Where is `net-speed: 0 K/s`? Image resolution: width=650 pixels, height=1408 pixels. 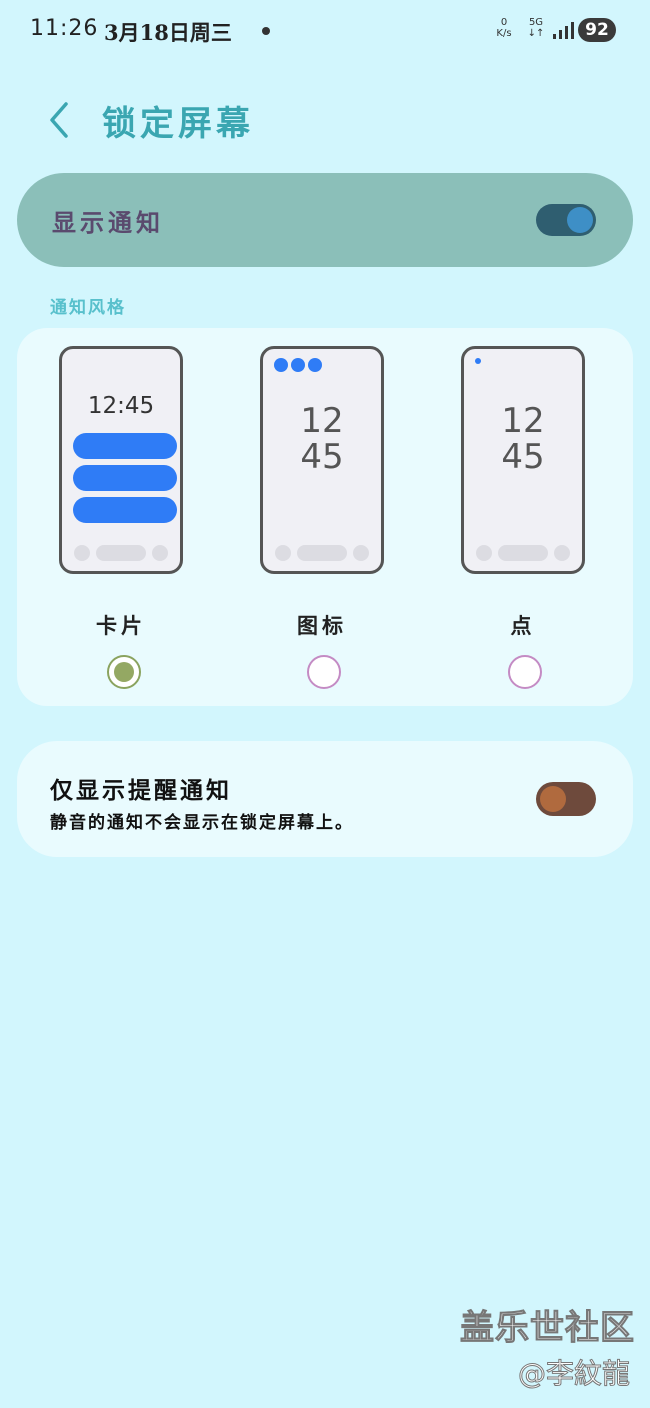
net-speed: 0 K/s is located at coordinates (504, 28).